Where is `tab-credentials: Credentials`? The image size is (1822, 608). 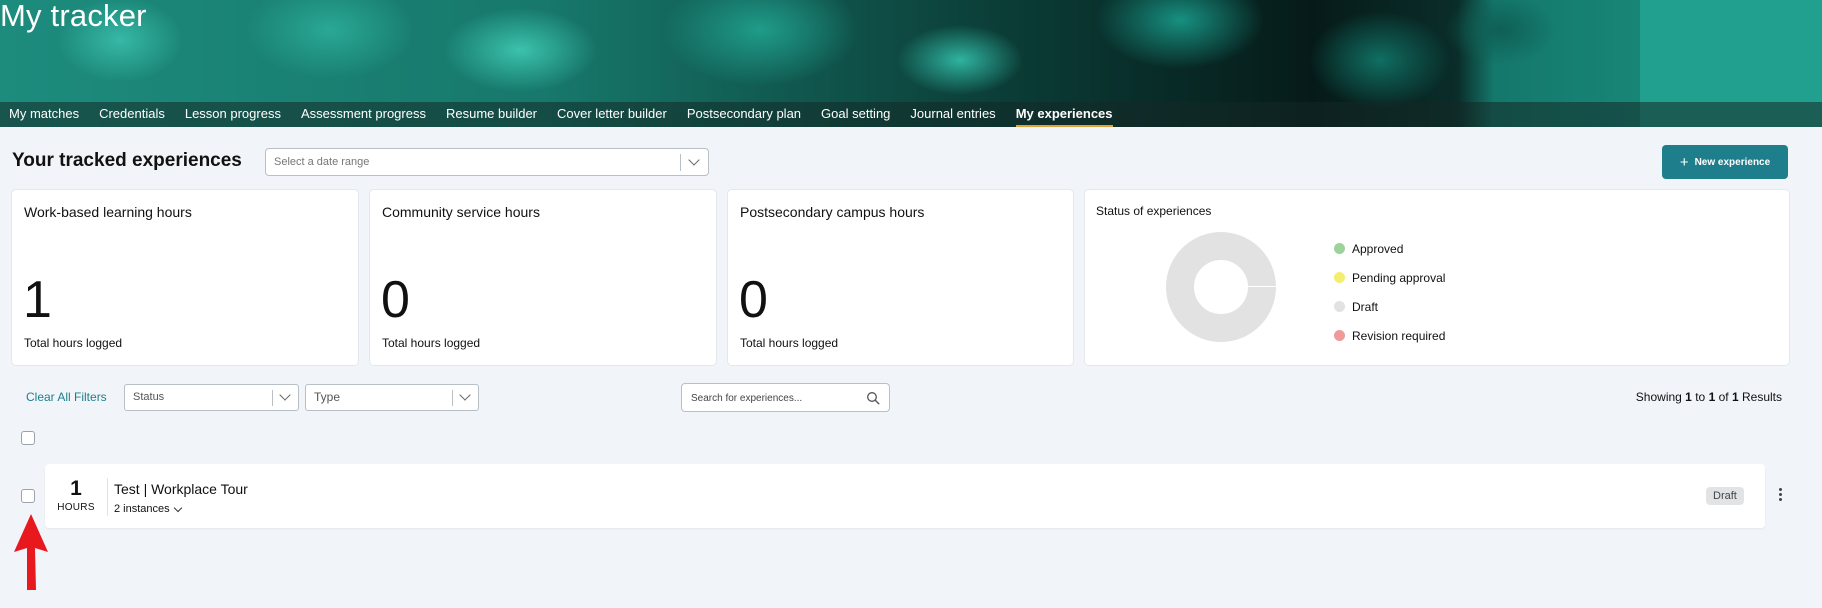
tab-credentials: Credentials is located at coordinates (132, 114).